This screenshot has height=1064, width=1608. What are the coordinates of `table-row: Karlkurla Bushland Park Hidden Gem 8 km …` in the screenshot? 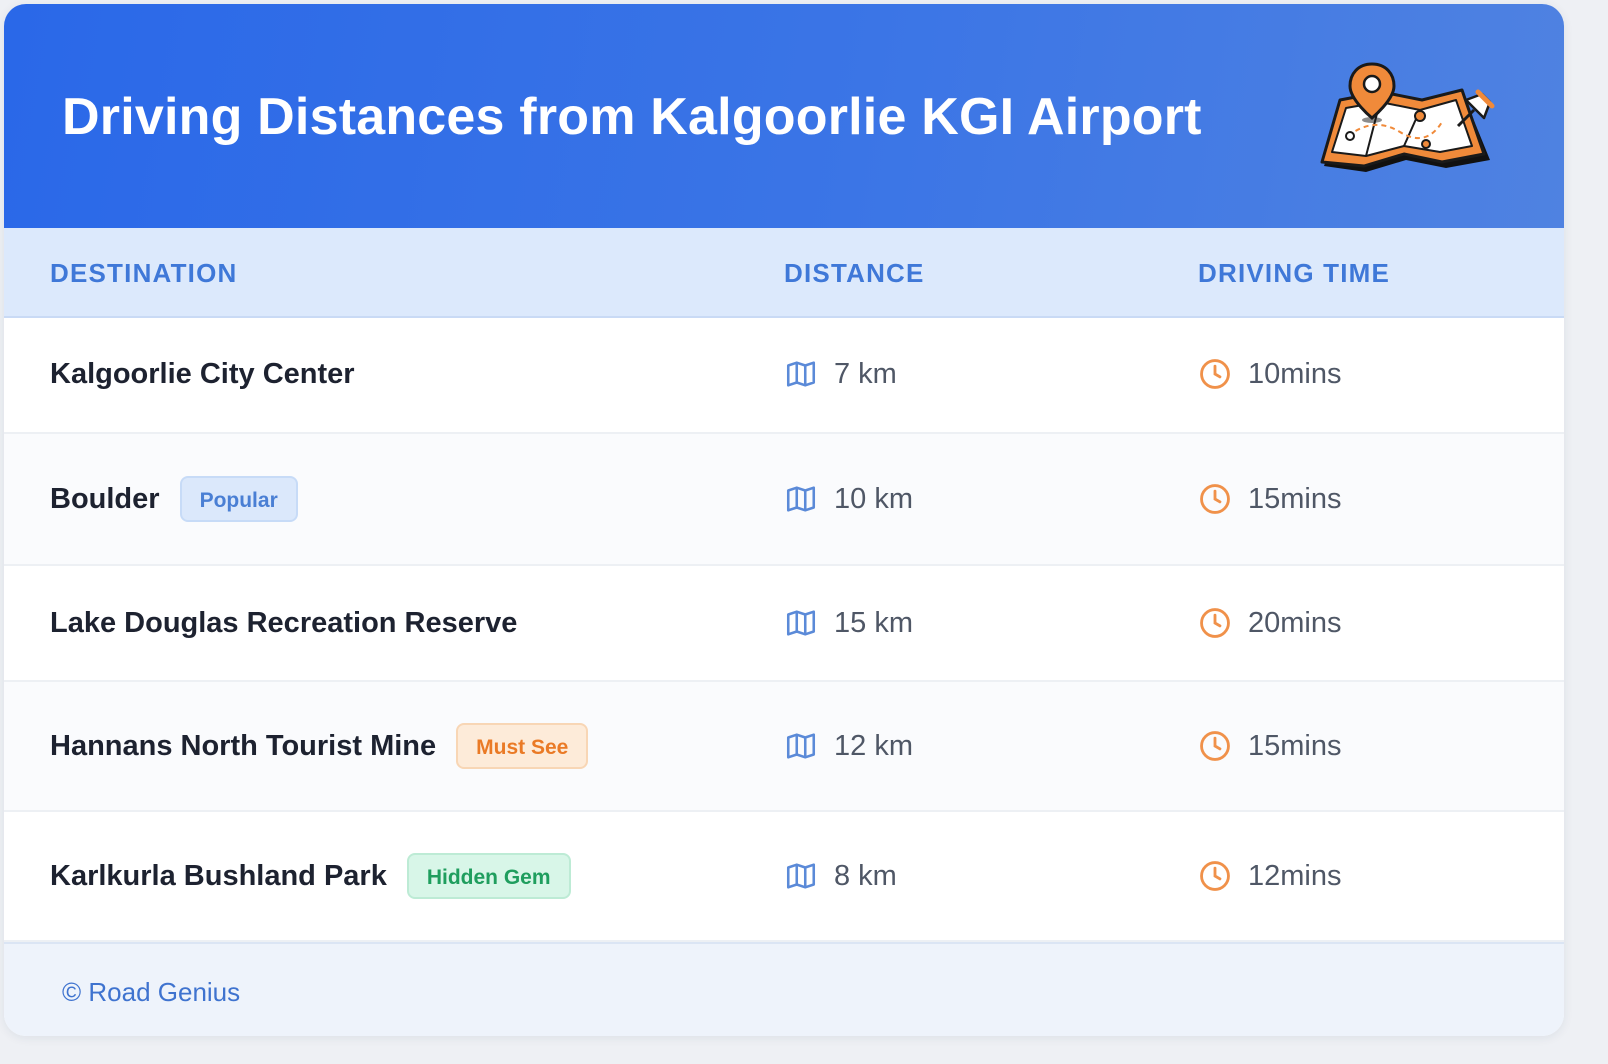 It's located at (784, 877).